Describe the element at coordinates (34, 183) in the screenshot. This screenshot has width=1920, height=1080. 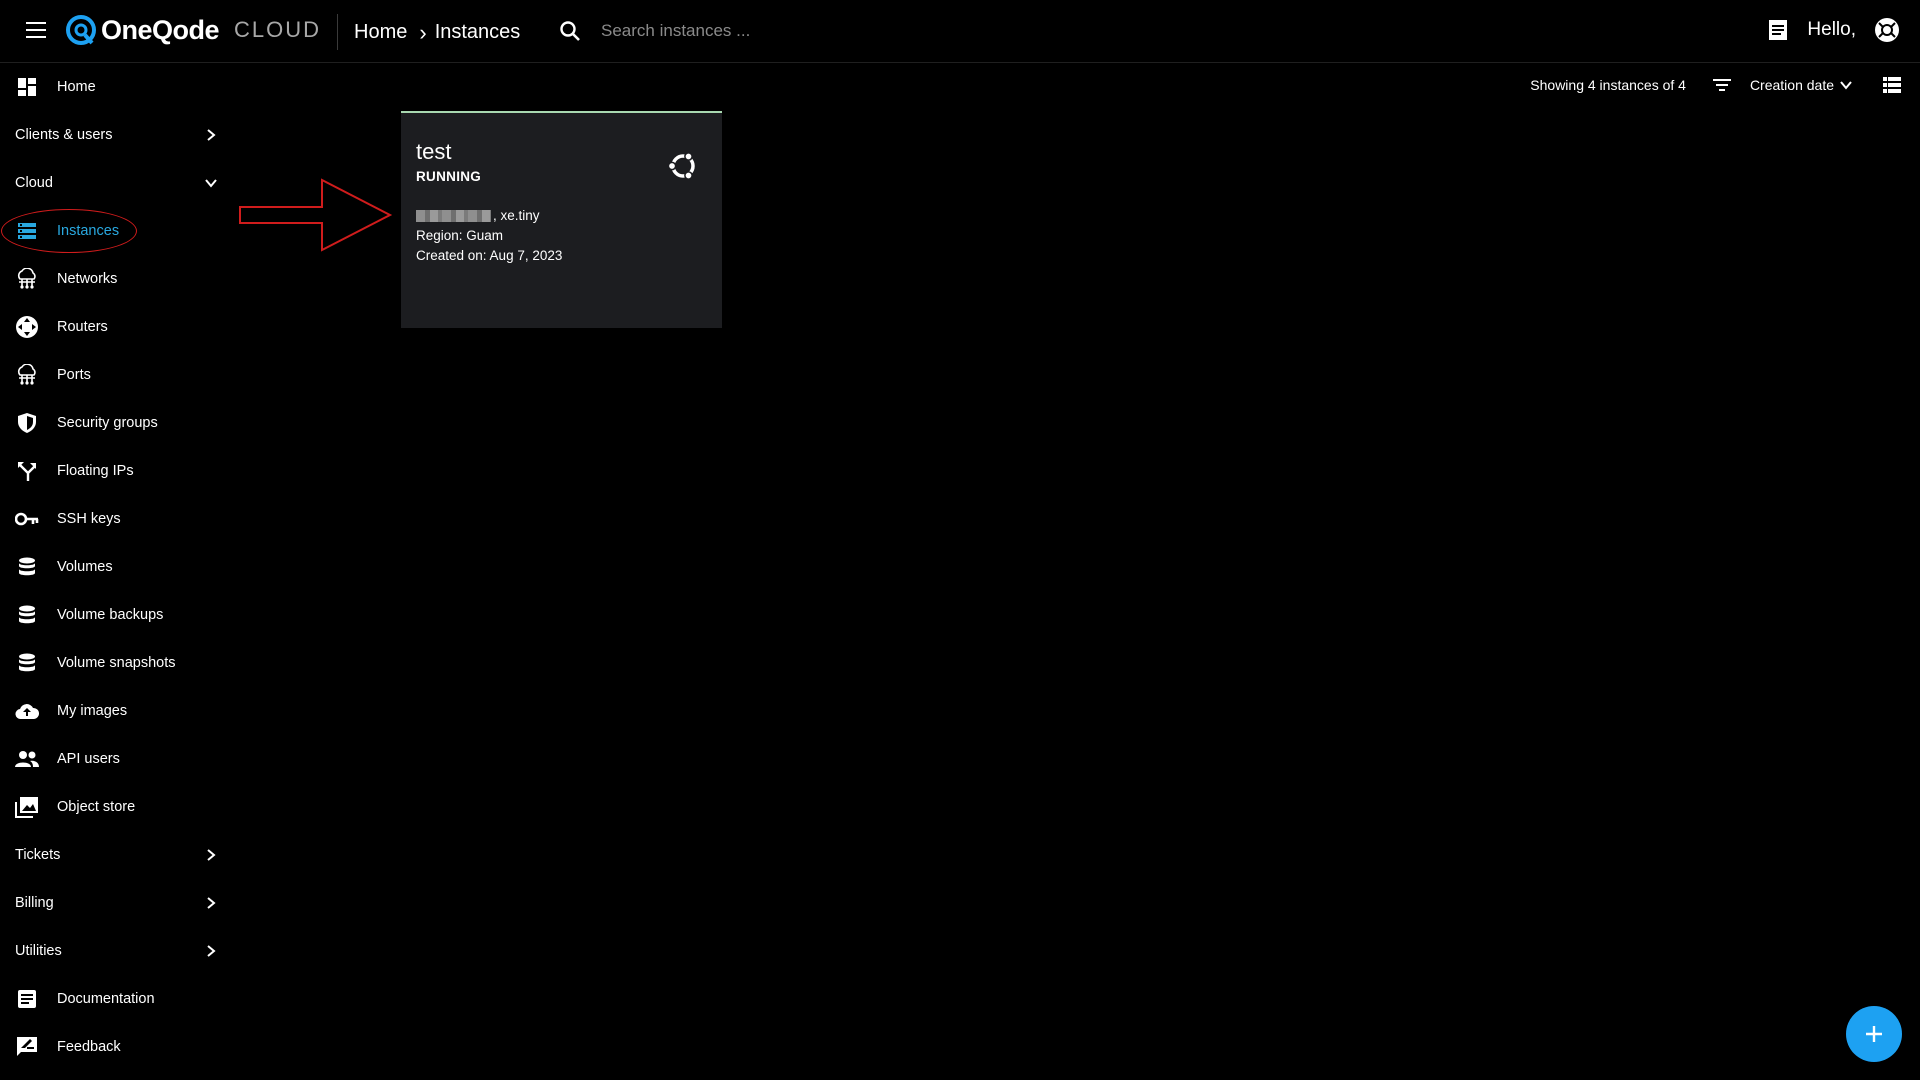
I see `sidebar-item-label: Cloud` at that location.